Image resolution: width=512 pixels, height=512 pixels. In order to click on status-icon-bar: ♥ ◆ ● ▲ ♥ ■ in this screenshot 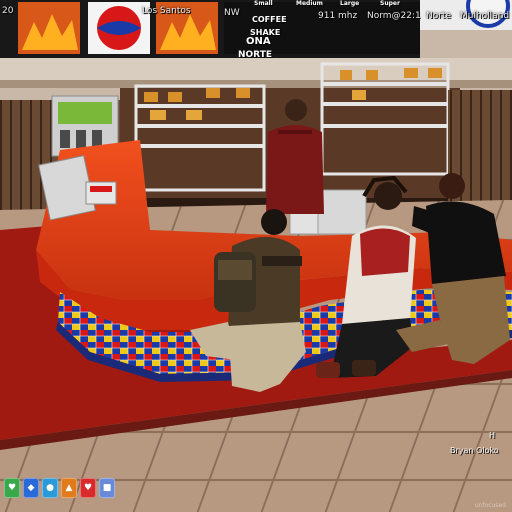, I will do `click(59, 488)`.